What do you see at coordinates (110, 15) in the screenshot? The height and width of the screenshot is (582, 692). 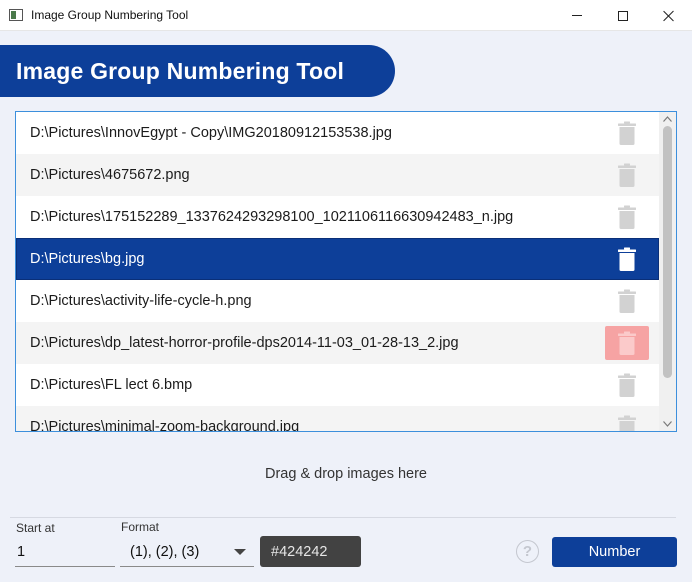 I see `window-title: Image Group Numbering Tool` at bounding box center [110, 15].